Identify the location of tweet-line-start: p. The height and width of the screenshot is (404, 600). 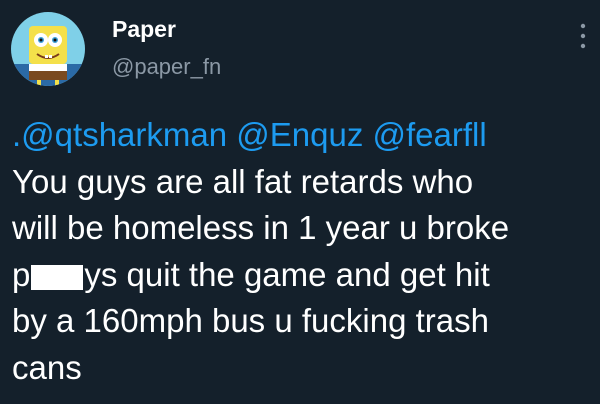
(21, 274).